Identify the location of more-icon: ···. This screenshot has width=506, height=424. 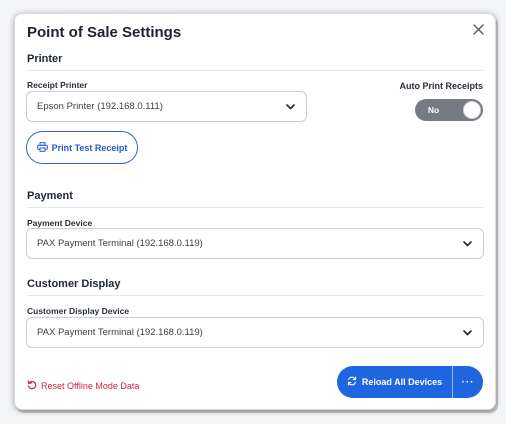
(468, 382).